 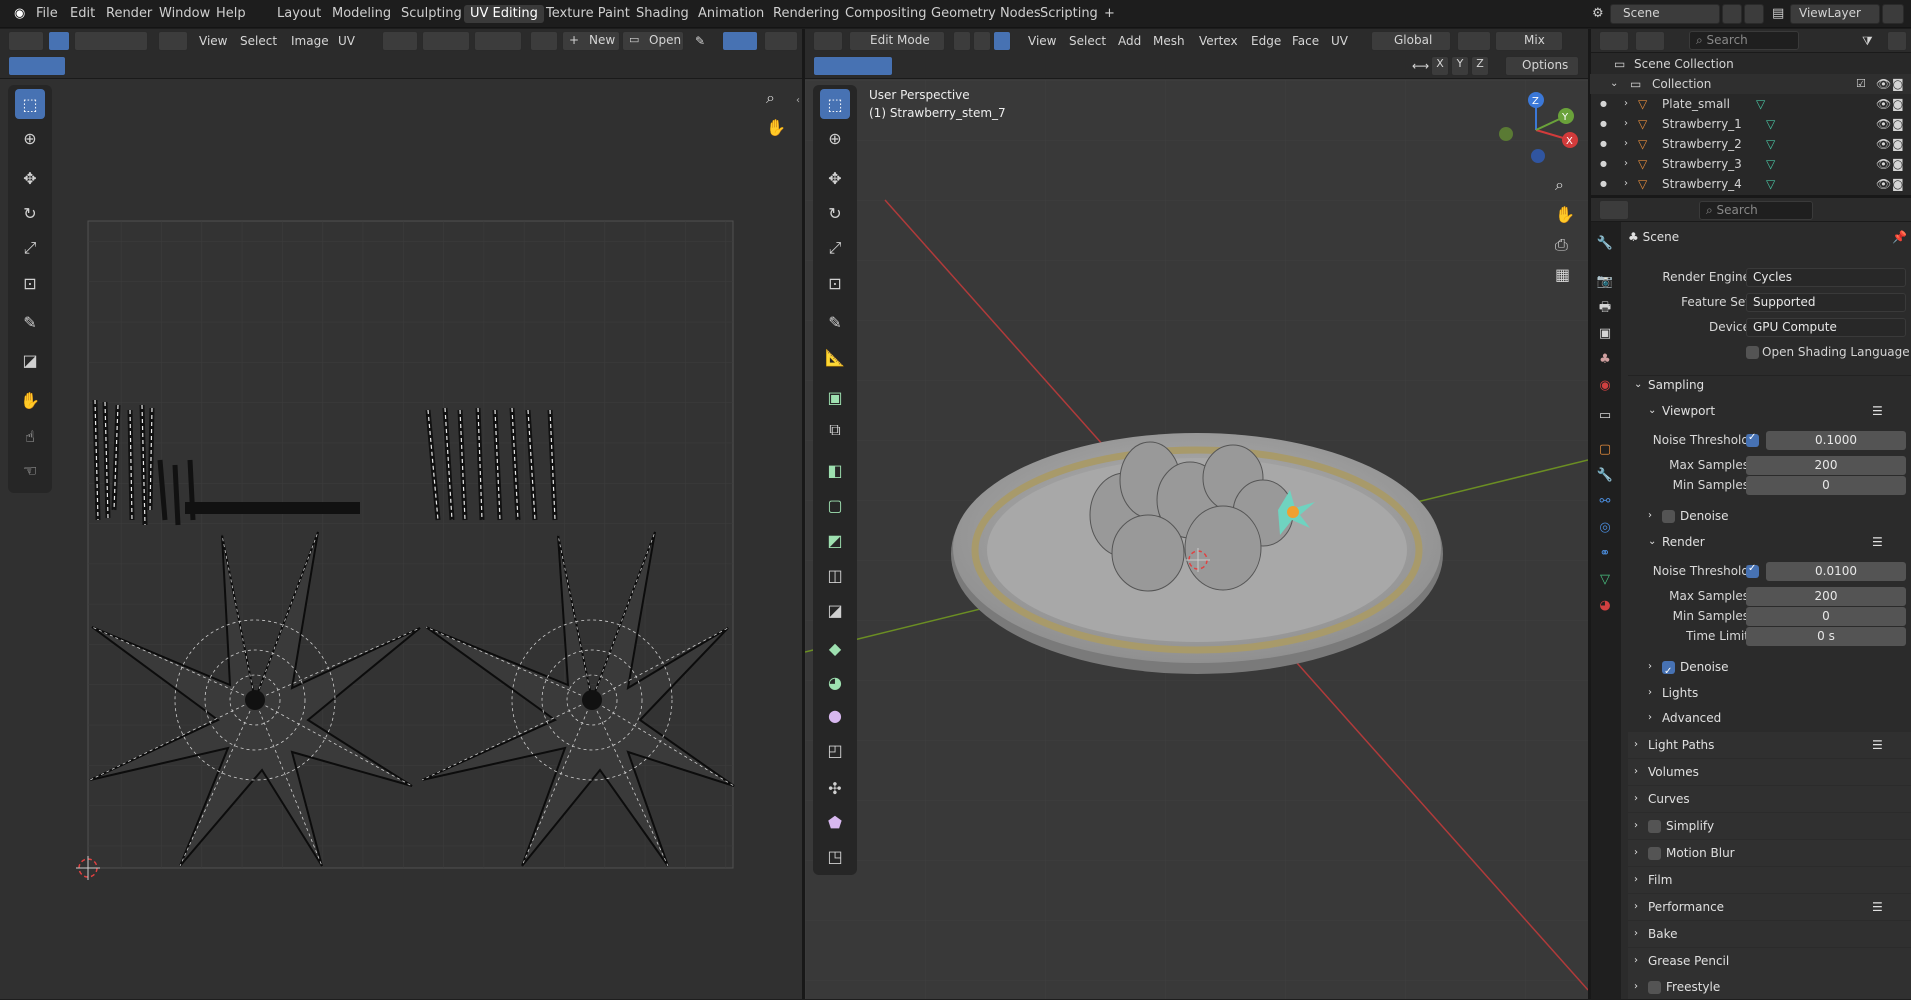 What do you see at coordinates (1605, 386) in the screenshot?
I see `world-icon: ◉` at bounding box center [1605, 386].